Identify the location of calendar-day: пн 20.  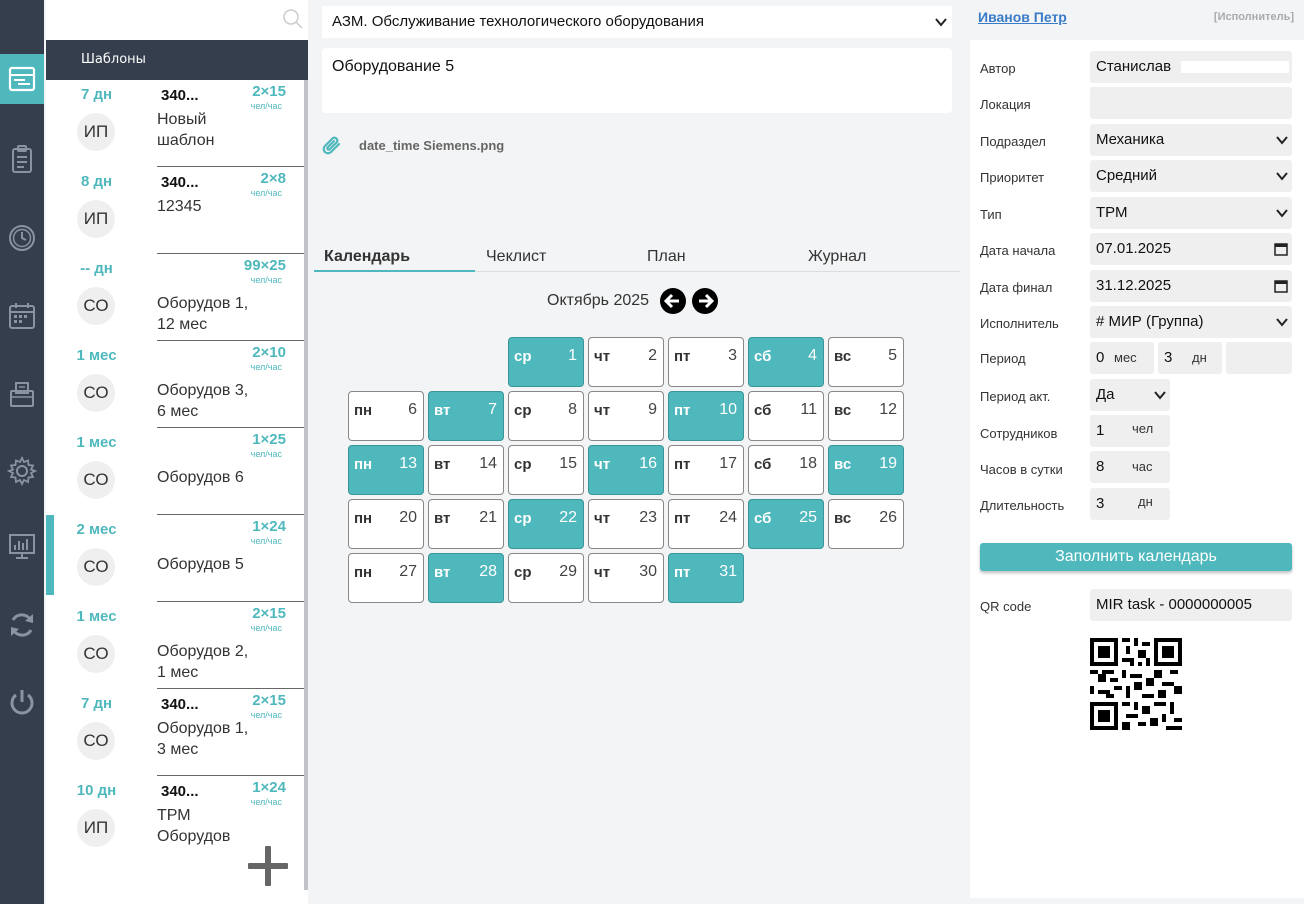
(386, 524).